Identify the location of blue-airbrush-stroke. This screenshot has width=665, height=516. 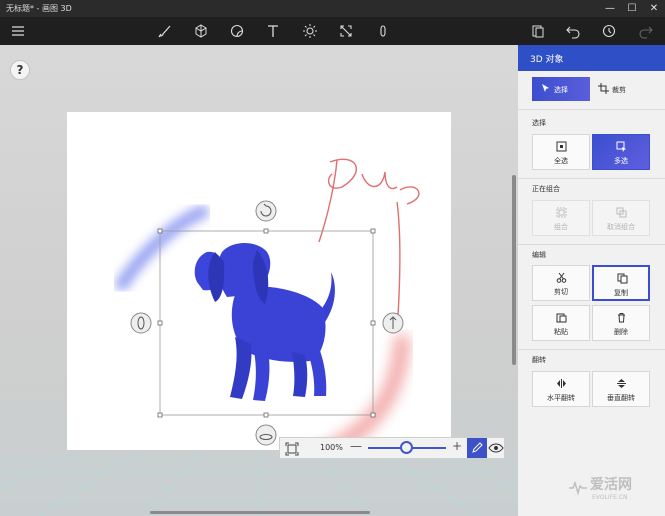
(162, 248).